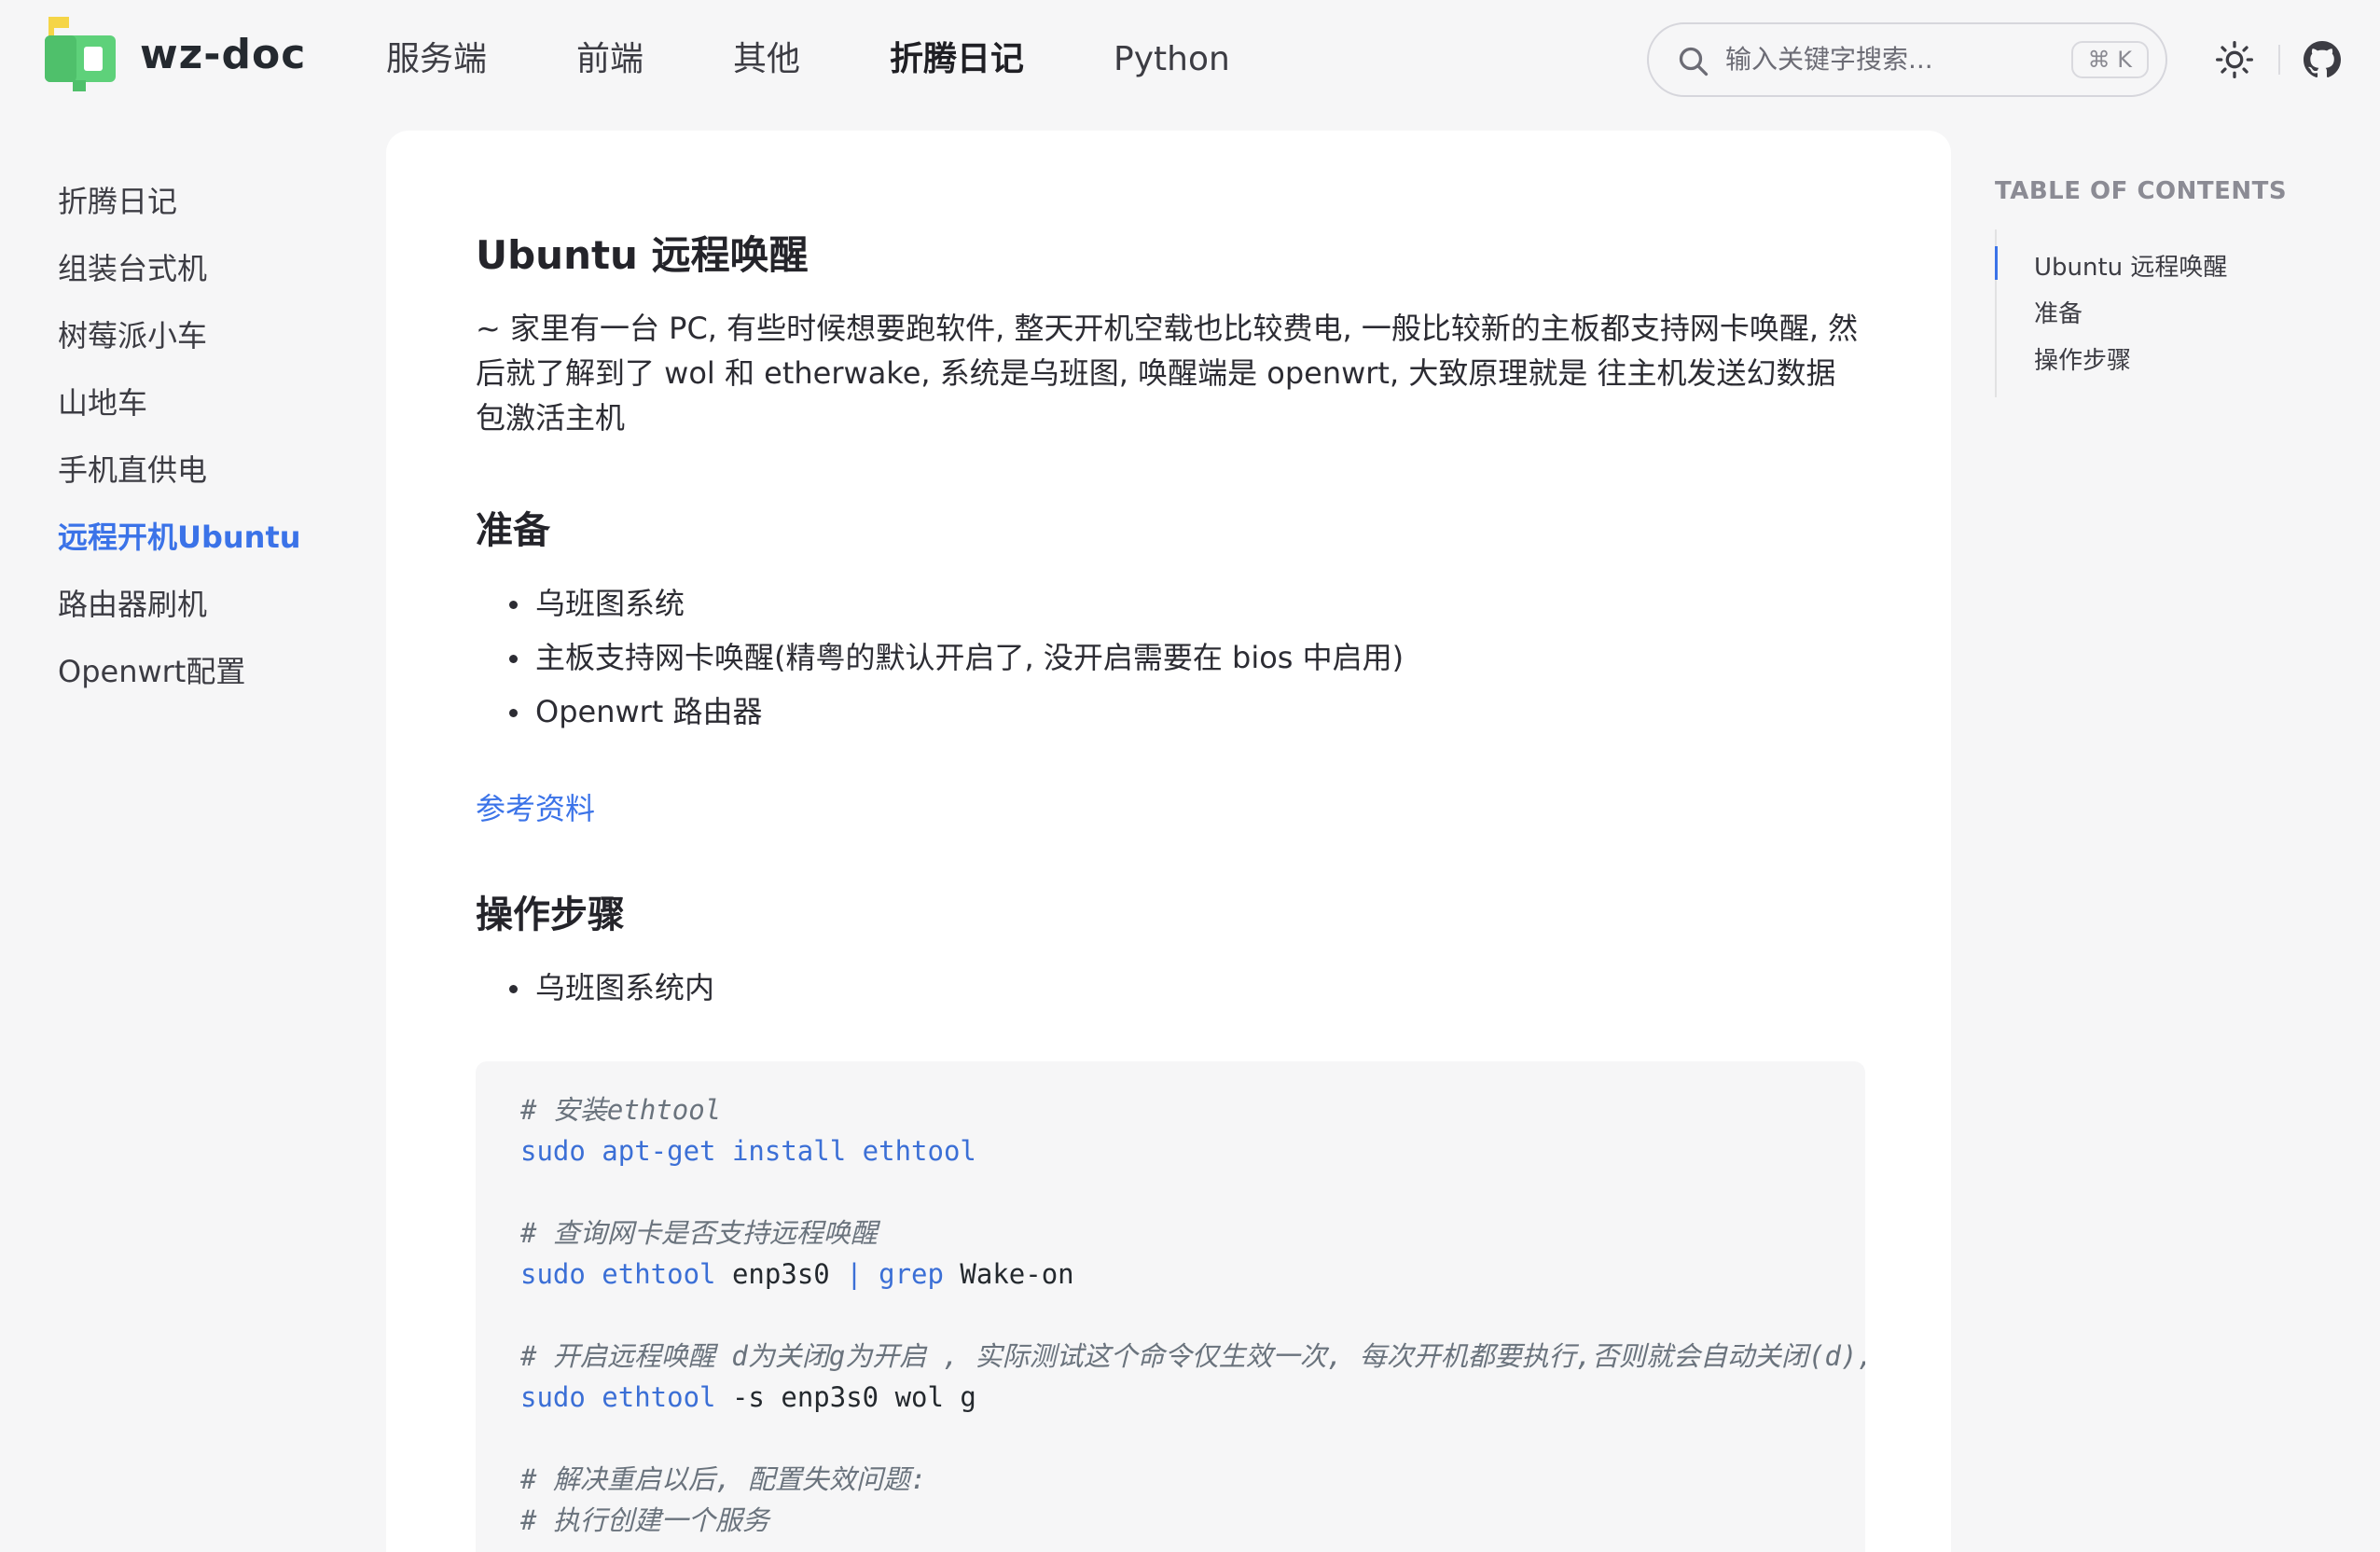 This screenshot has width=2380, height=1552. What do you see at coordinates (117, 201) in the screenshot?
I see `sidebar-item-tinkering-diary: 折腾日记` at bounding box center [117, 201].